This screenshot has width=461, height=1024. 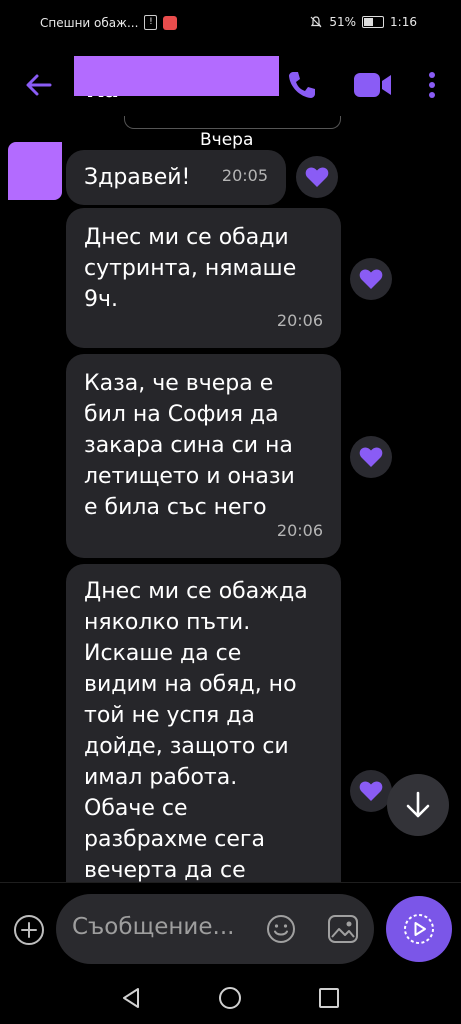 What do you see at coordinates (186, 746) in the screenshot?
I see `message-line: дойде, защото си` at bounding box center [186, 746].